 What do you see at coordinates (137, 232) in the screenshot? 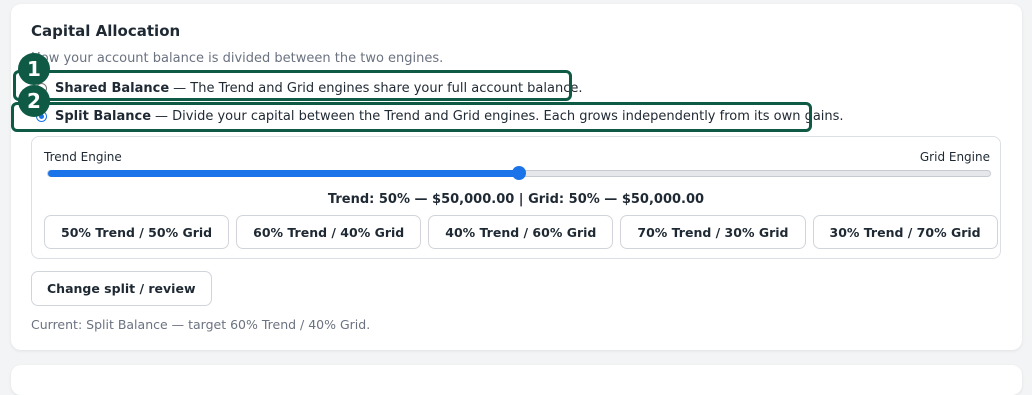
I see `preset-50-50-button: 50% Trend / 50% Grid` at bounding box center [137, 232].